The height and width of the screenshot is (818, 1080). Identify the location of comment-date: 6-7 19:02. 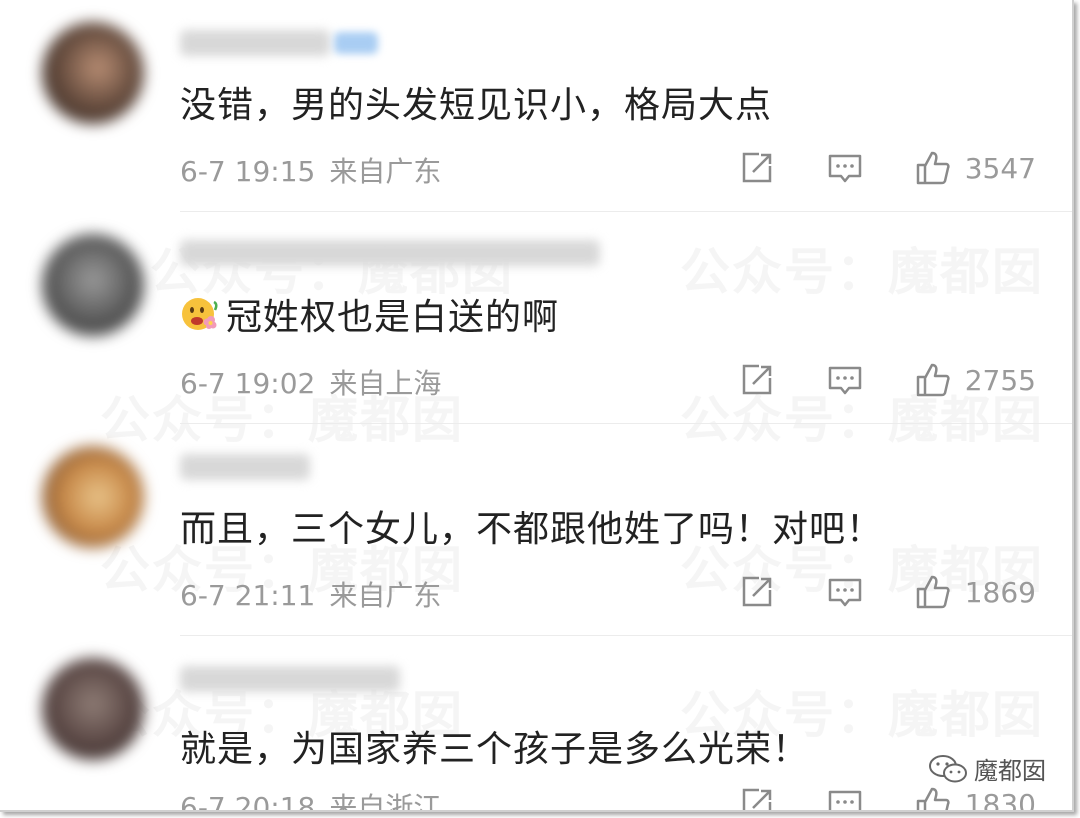
(248, 383).